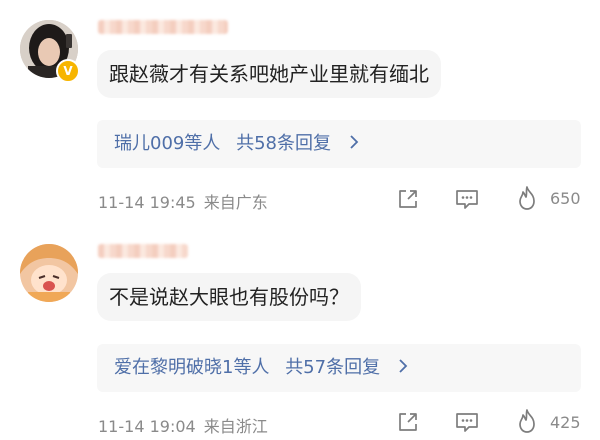  What do you see at coordinates (192, 367) in the screenshot?
I see `reply-users: 爱在黎明破晓1等人` at bounding box center [192, 367].